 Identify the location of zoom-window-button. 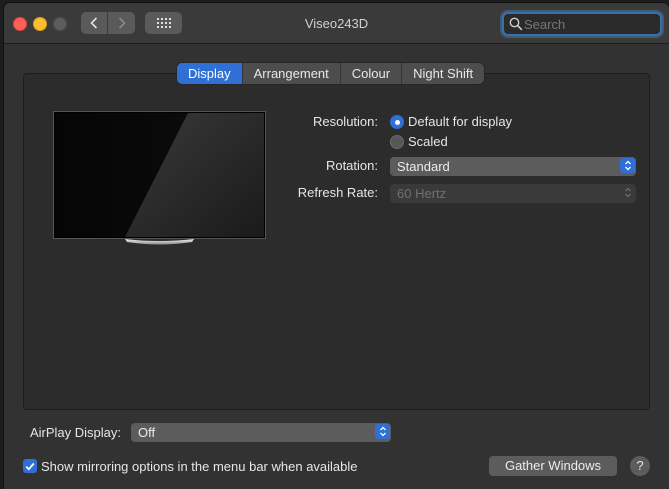
(60, 24).